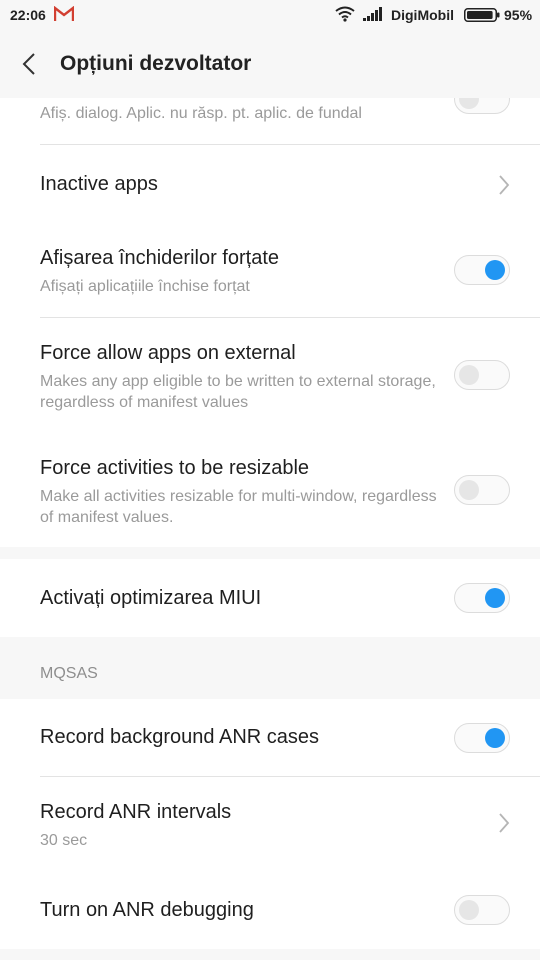 This screenshot has width=540, height=960. Describe the element at coordinates (136, 812) in the screenshot. I see `setting-title: Record ANR intervals` at that location.